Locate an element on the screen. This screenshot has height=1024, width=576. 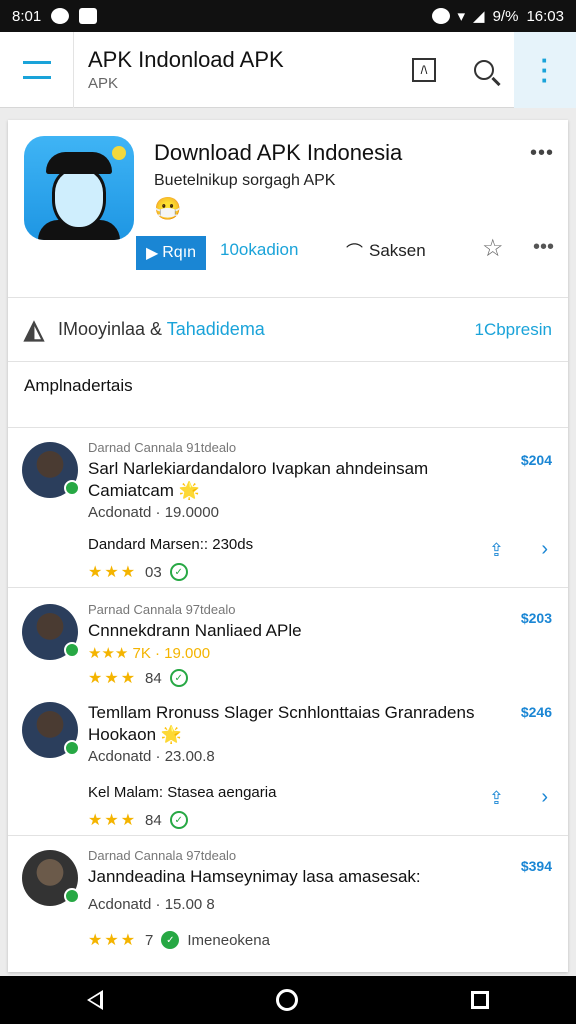
overflow-menu-button: · · · is located at coordinates (545, 69).